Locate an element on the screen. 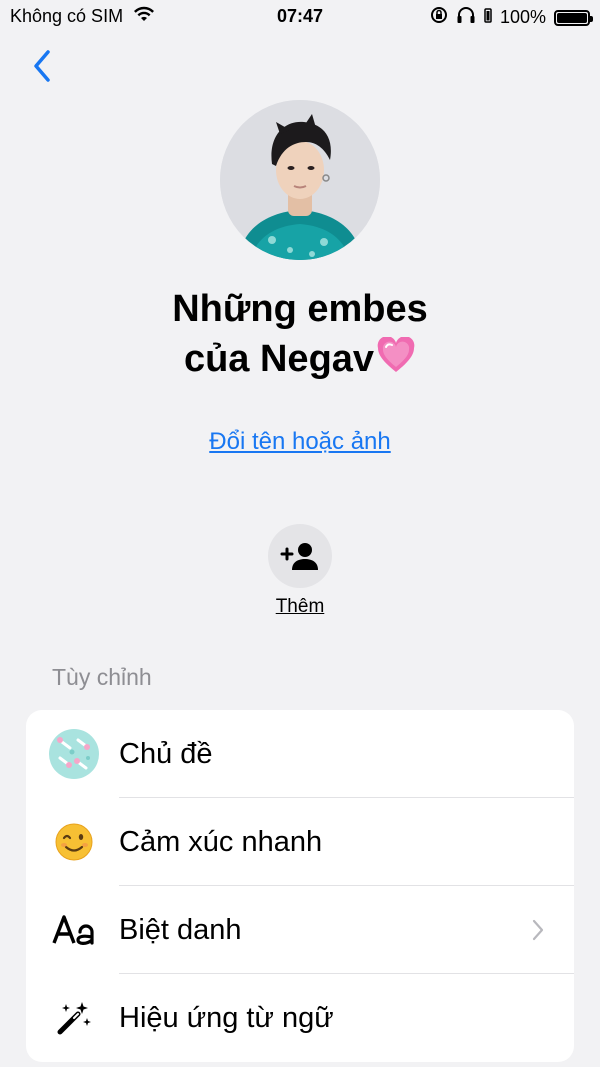 The width and height of the screenshot is (600, 1067). add-member-circle is located at coordinates (300, 556).